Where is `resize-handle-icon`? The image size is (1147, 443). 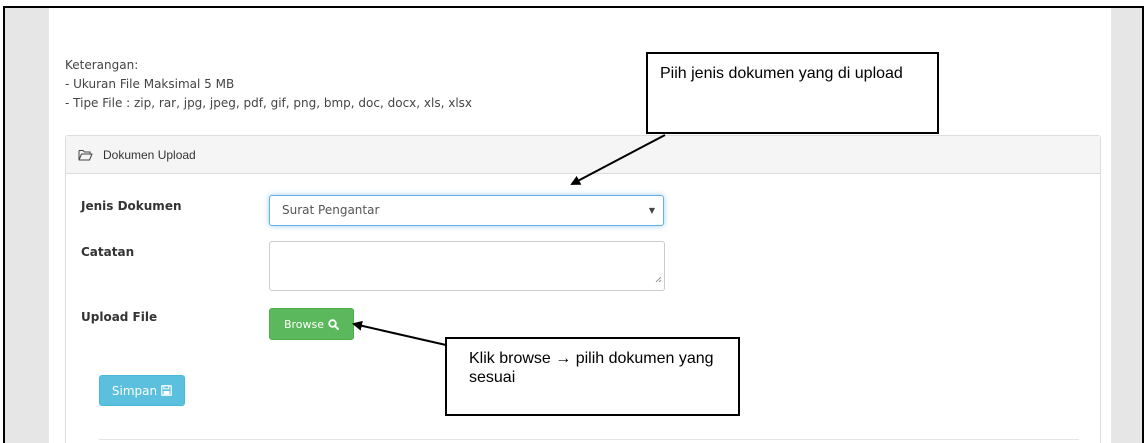
resize-handle-icon is located at coordinates (658, 279).